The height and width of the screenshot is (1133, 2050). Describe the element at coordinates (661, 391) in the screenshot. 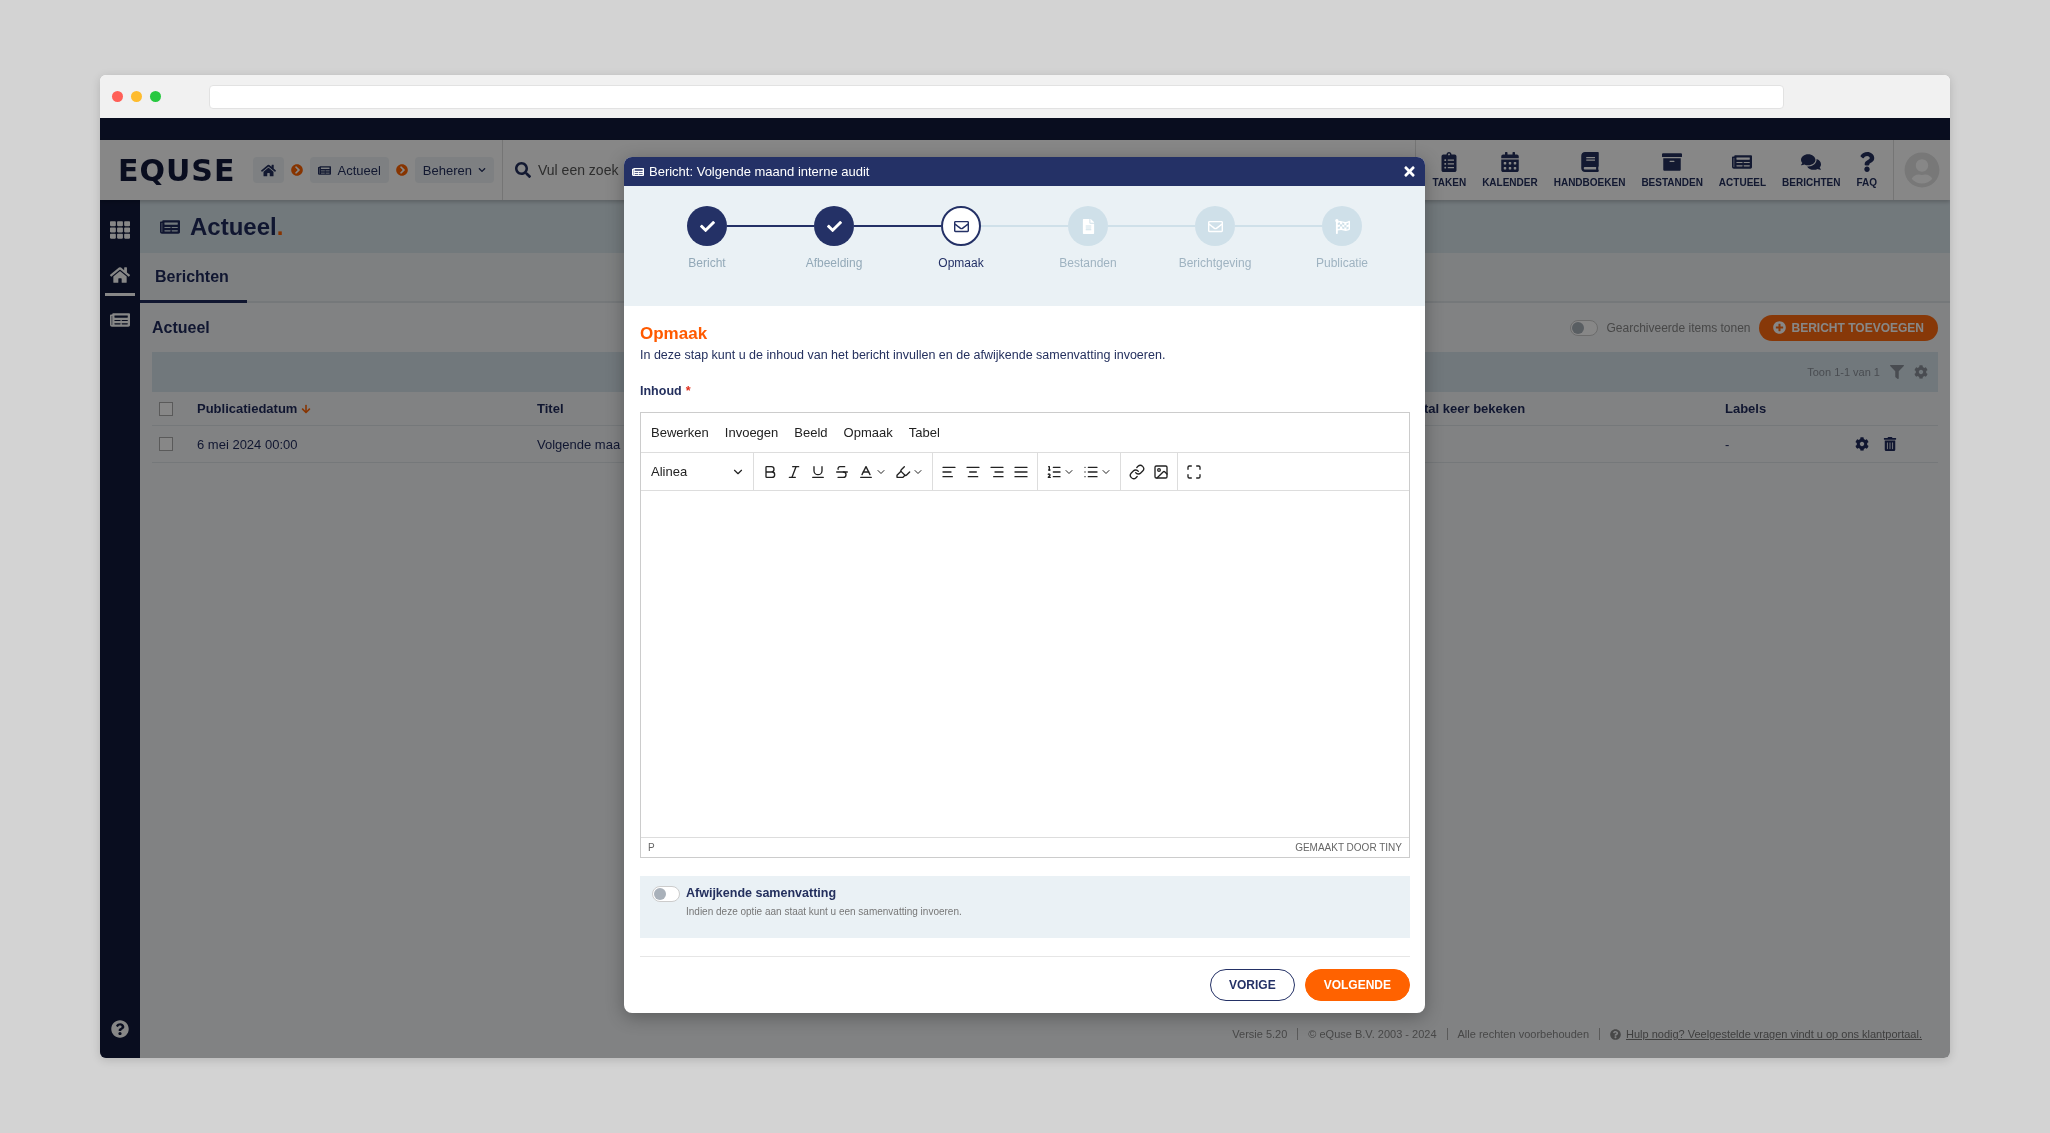

I see `field-label: Inhoud` at that location.